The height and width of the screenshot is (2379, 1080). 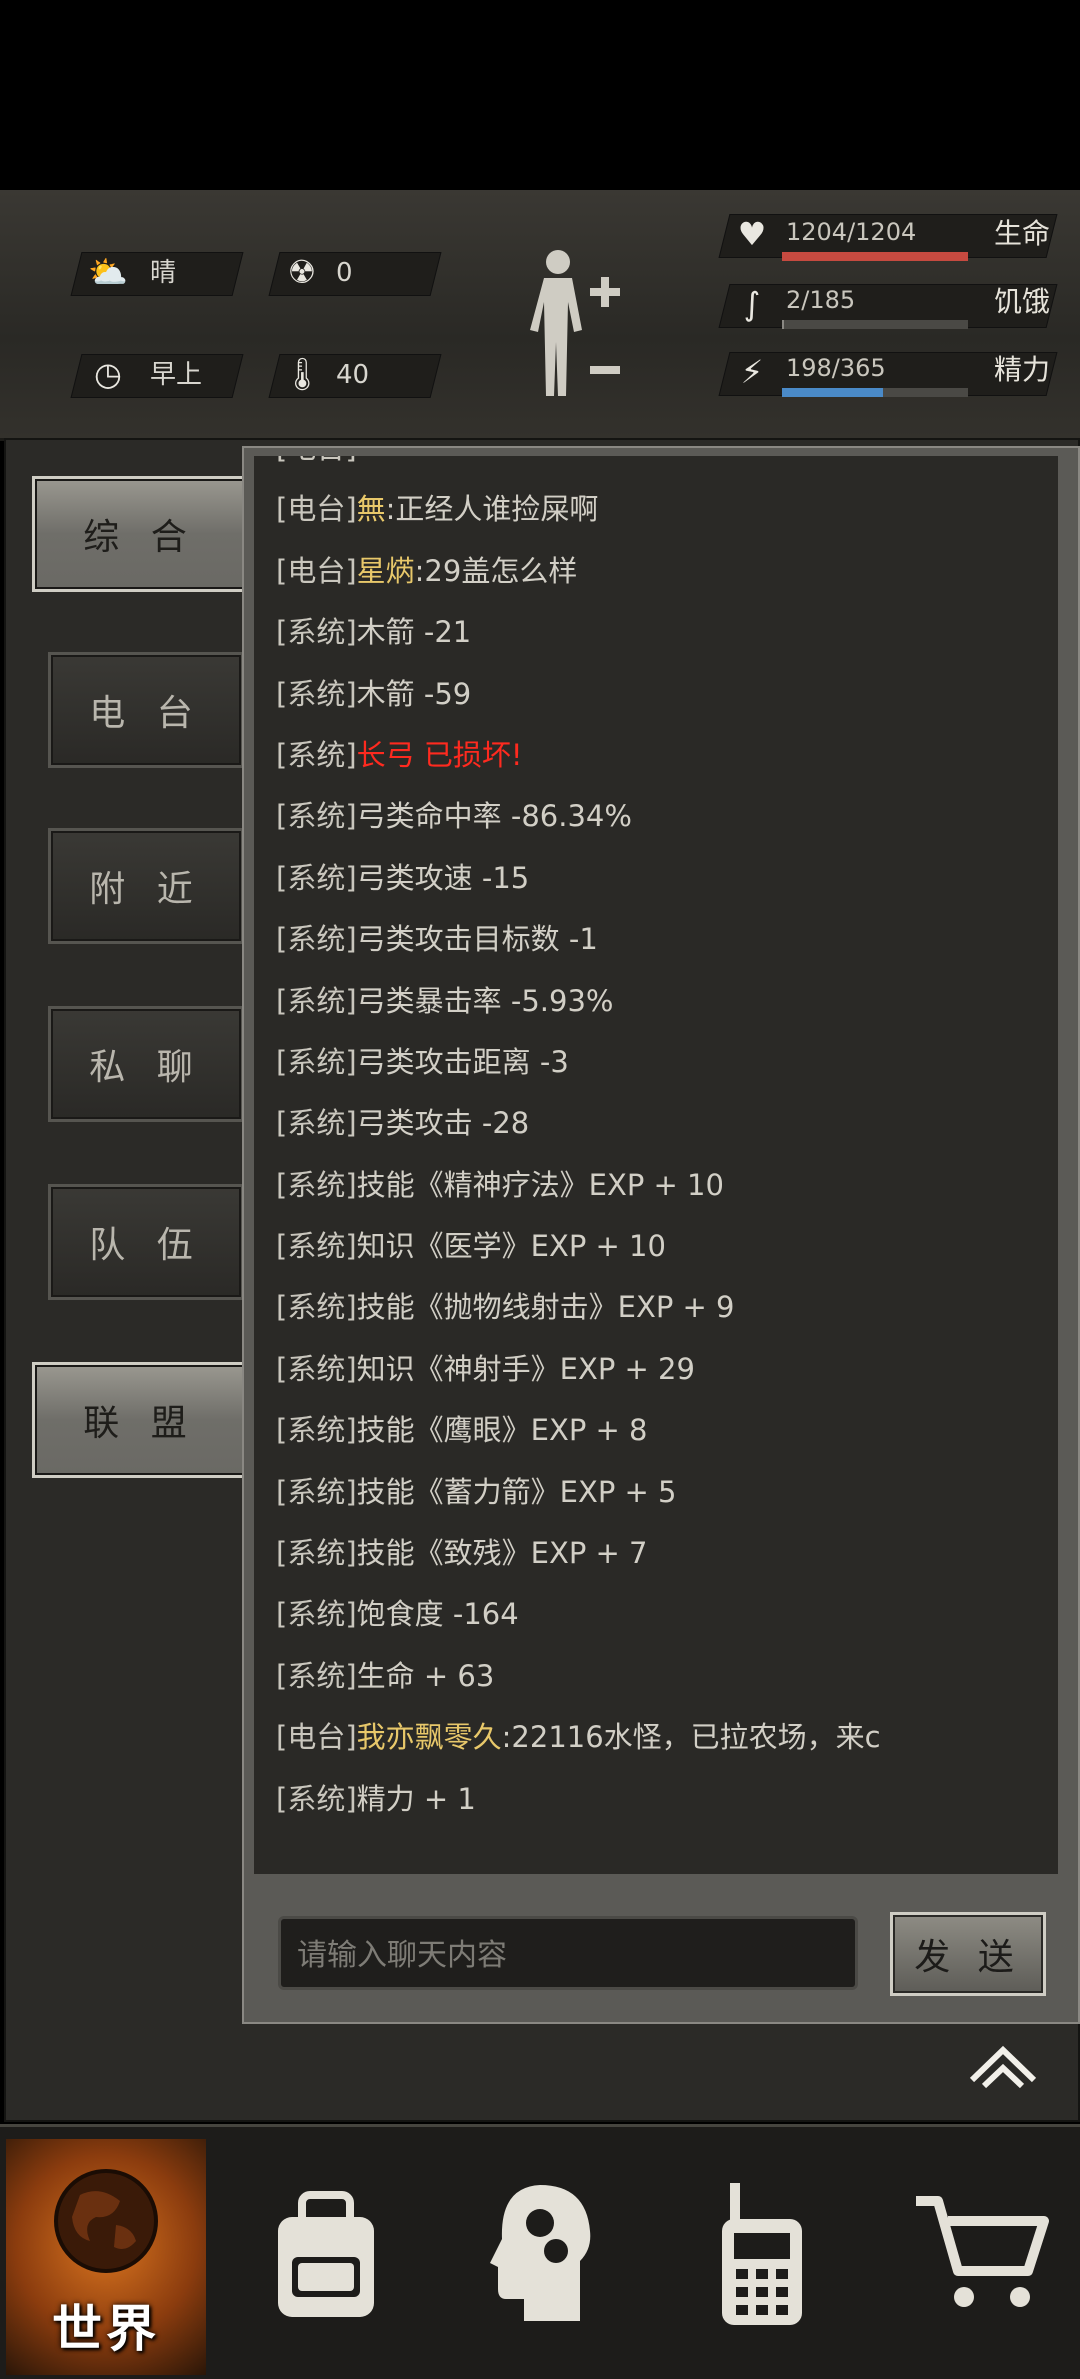 I want to click on chat-message-text: 技能《精神疗法》EXP + 10, so click(x=540, y=1184).